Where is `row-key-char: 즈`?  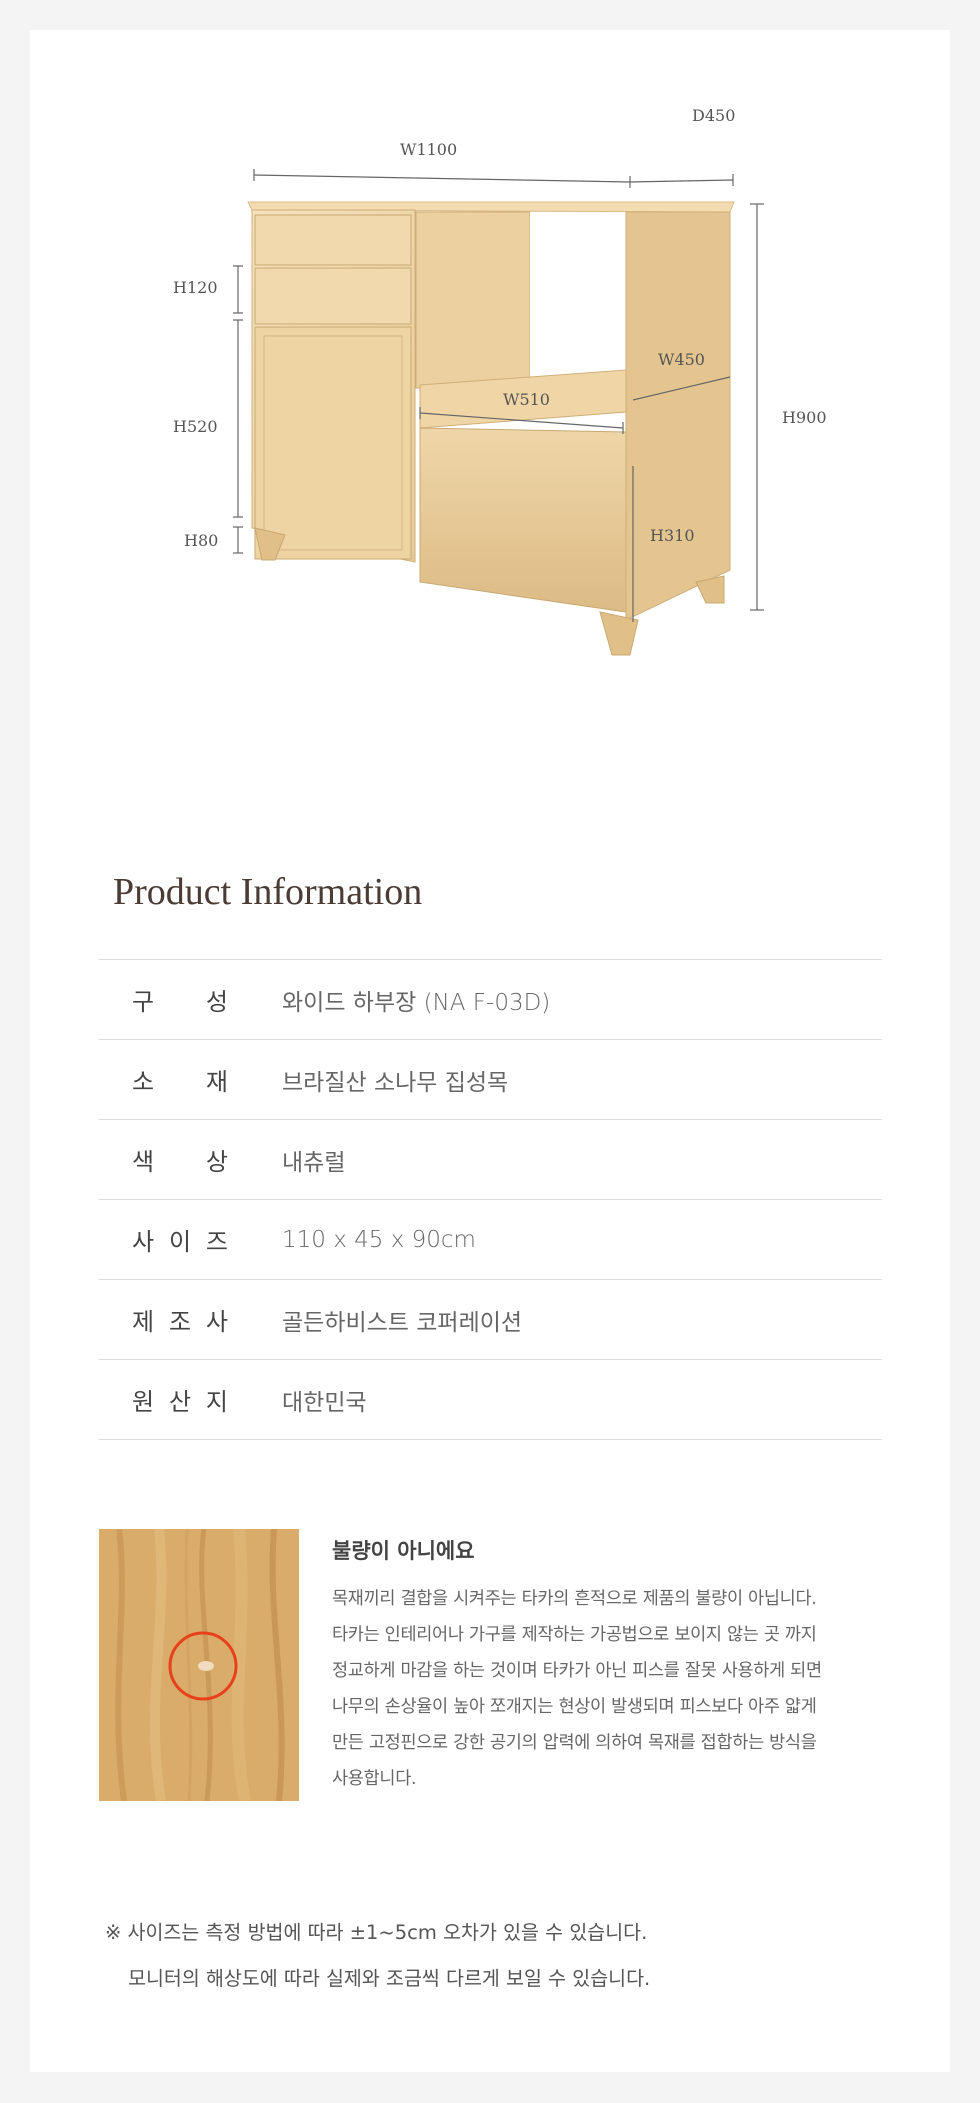 row-key-char: 즈 is located at coordinates (216, 1242).